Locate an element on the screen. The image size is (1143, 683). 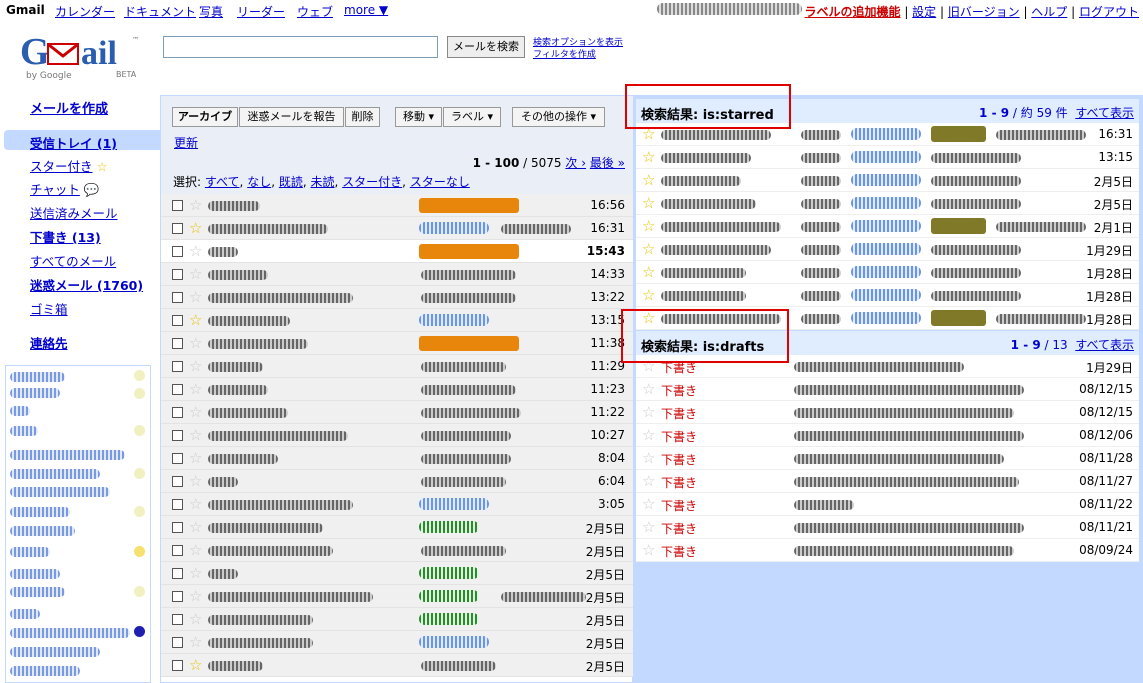
table-row: ☆ 16:56 is located at coordinates (397, 205).